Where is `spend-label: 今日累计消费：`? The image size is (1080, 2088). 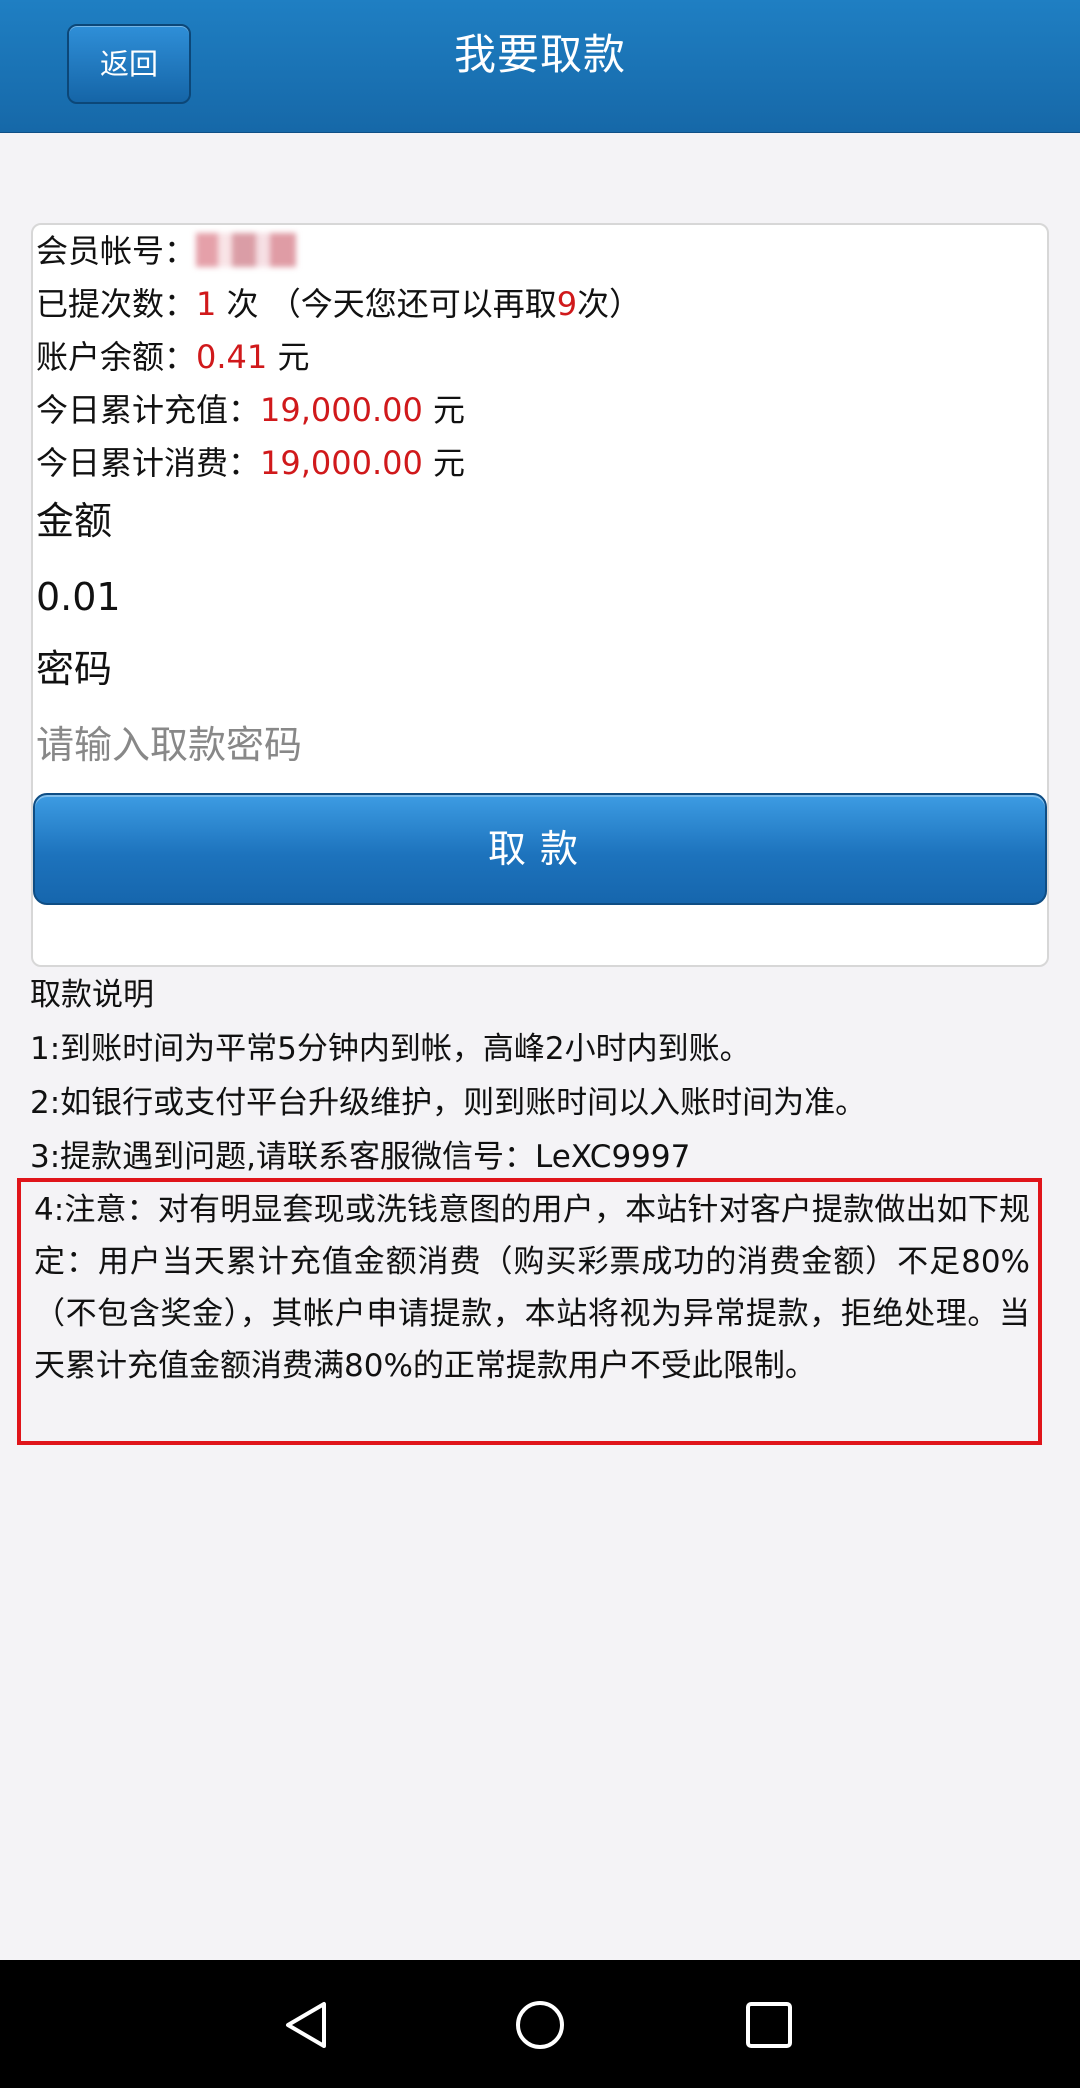 spend-label: 今日累计消费： is located at coordinates (148, 463).